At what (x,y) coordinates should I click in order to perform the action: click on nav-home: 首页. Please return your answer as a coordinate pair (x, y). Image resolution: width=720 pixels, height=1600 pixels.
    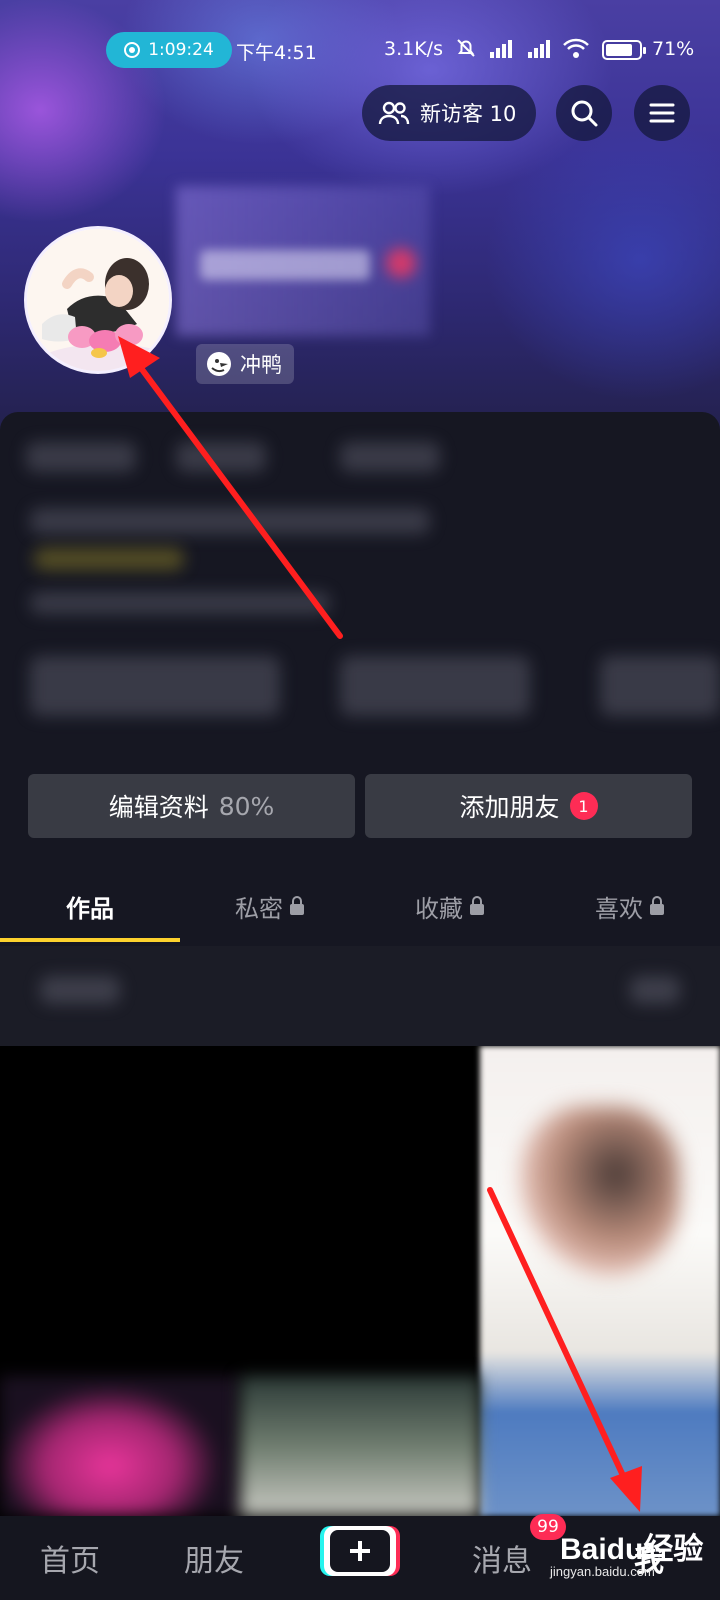
    Looking at the image, I should click on (70, 1558).